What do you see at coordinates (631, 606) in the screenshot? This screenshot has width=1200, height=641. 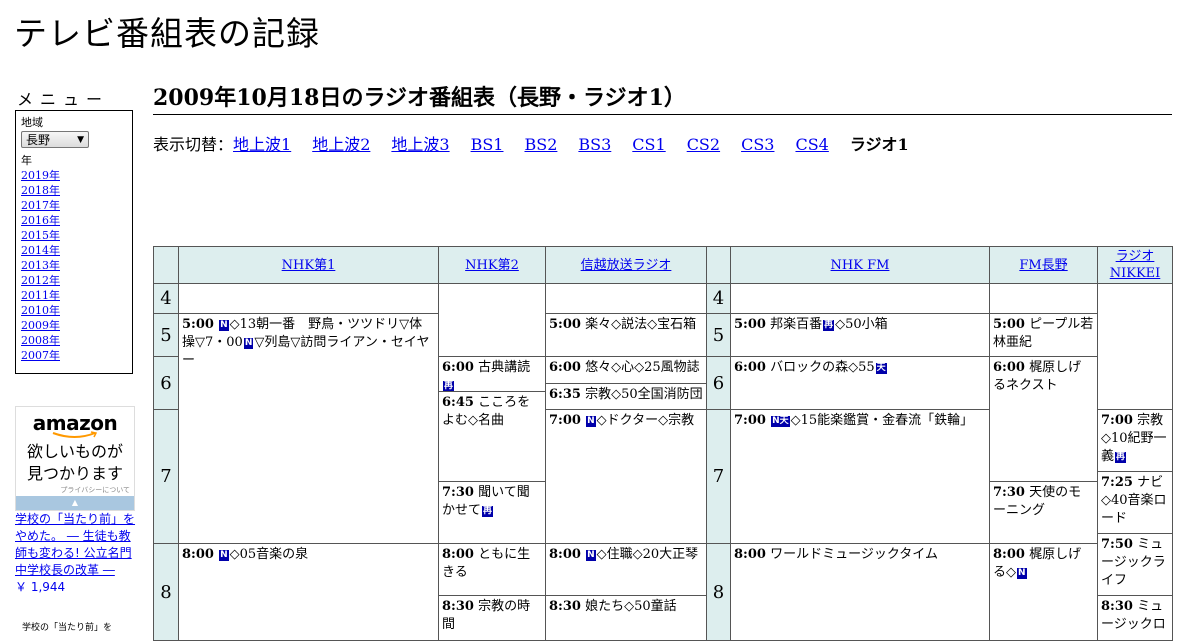 I see `program-title: 娘たち◇50童話` at bounding box center [631, 606].